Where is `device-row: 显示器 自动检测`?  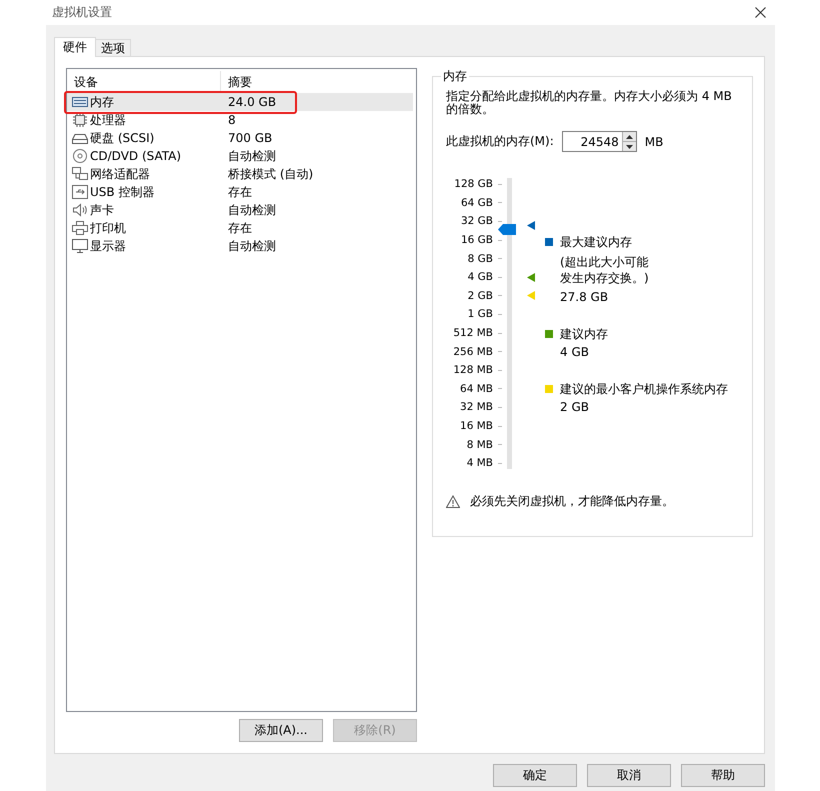 device-row: 显示器 自动检测 is located at coordinates (240, 246).